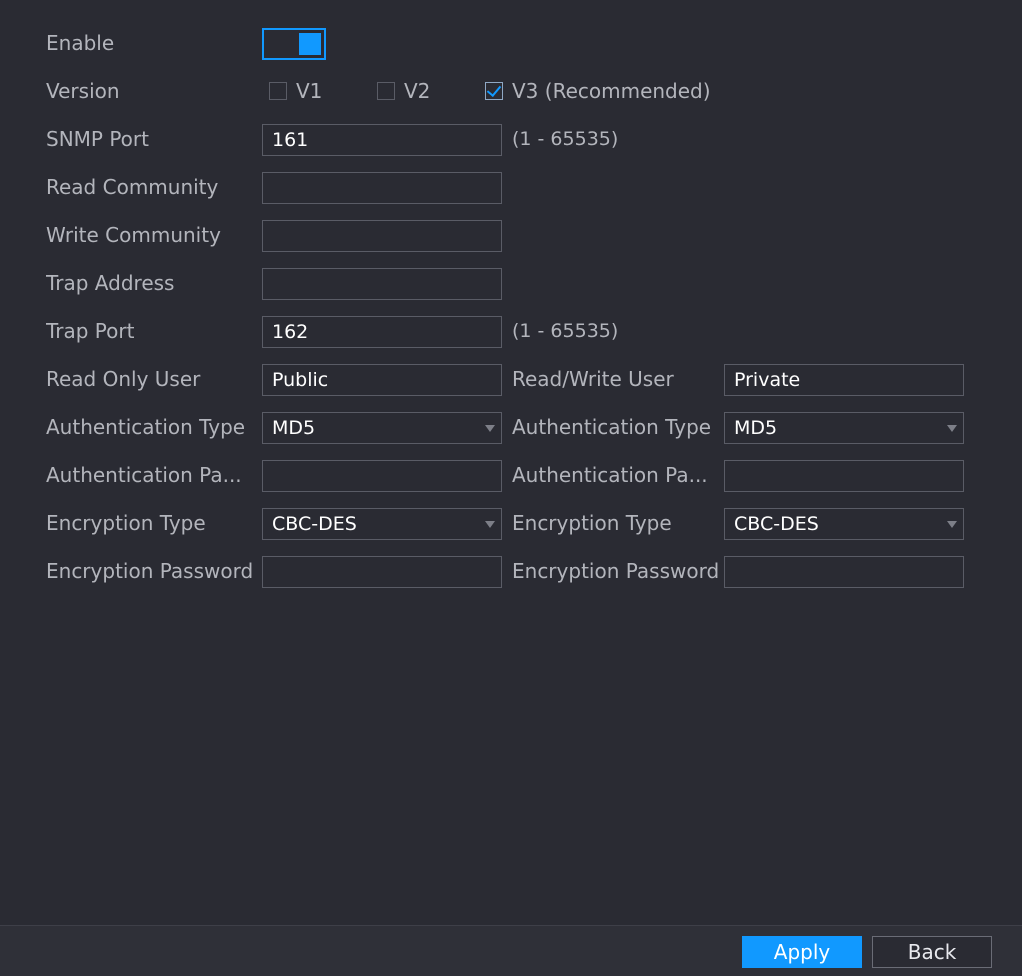 The image size is (1022, 976). Describe the element at coordinates (844, 428) in the screenshot. I see `read-write-auth-type-select: MD5` at that location.